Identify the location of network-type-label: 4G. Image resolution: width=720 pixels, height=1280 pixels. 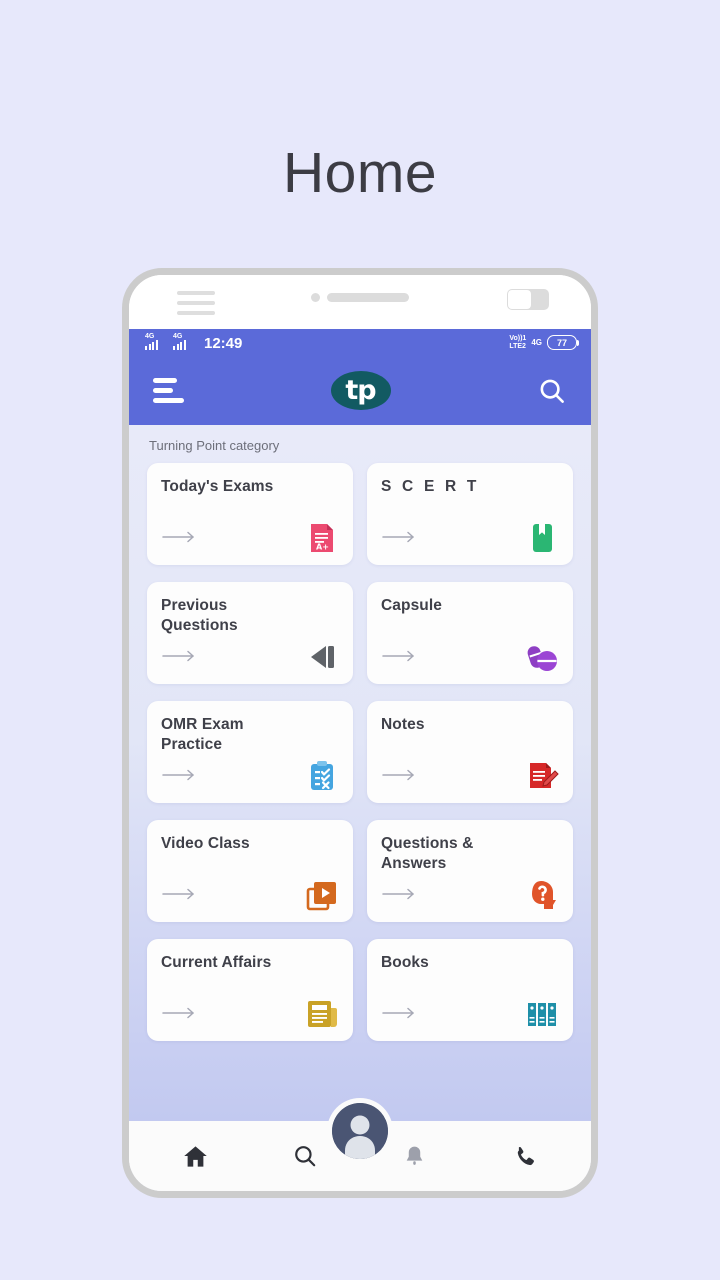
(536, 342).